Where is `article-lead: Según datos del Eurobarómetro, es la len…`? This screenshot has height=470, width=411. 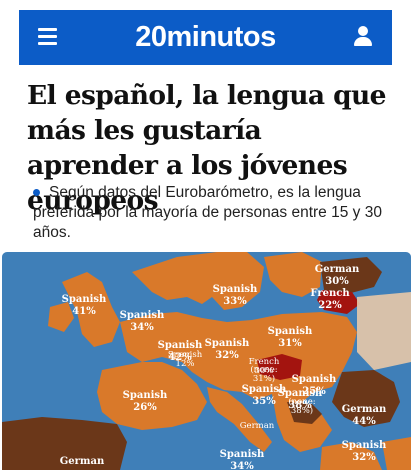
article-lead: Según datos del Eurobarómetro, es la len… is located at coordinates (207, 212).